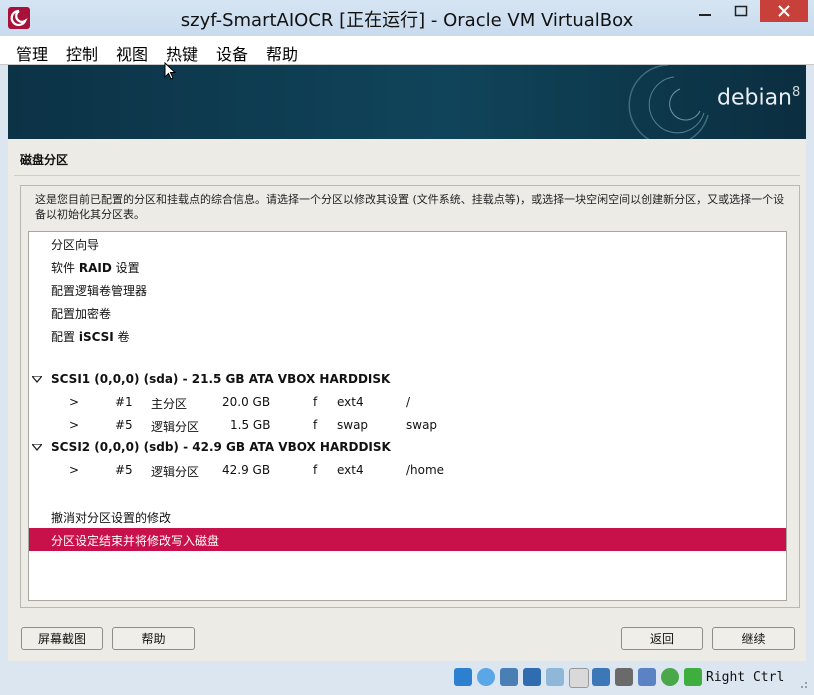  Describe the element at coordinates (407, 335) in the screenshot. I see `option-configure-iscsi: 配置 iSCSI 卷` at that location.